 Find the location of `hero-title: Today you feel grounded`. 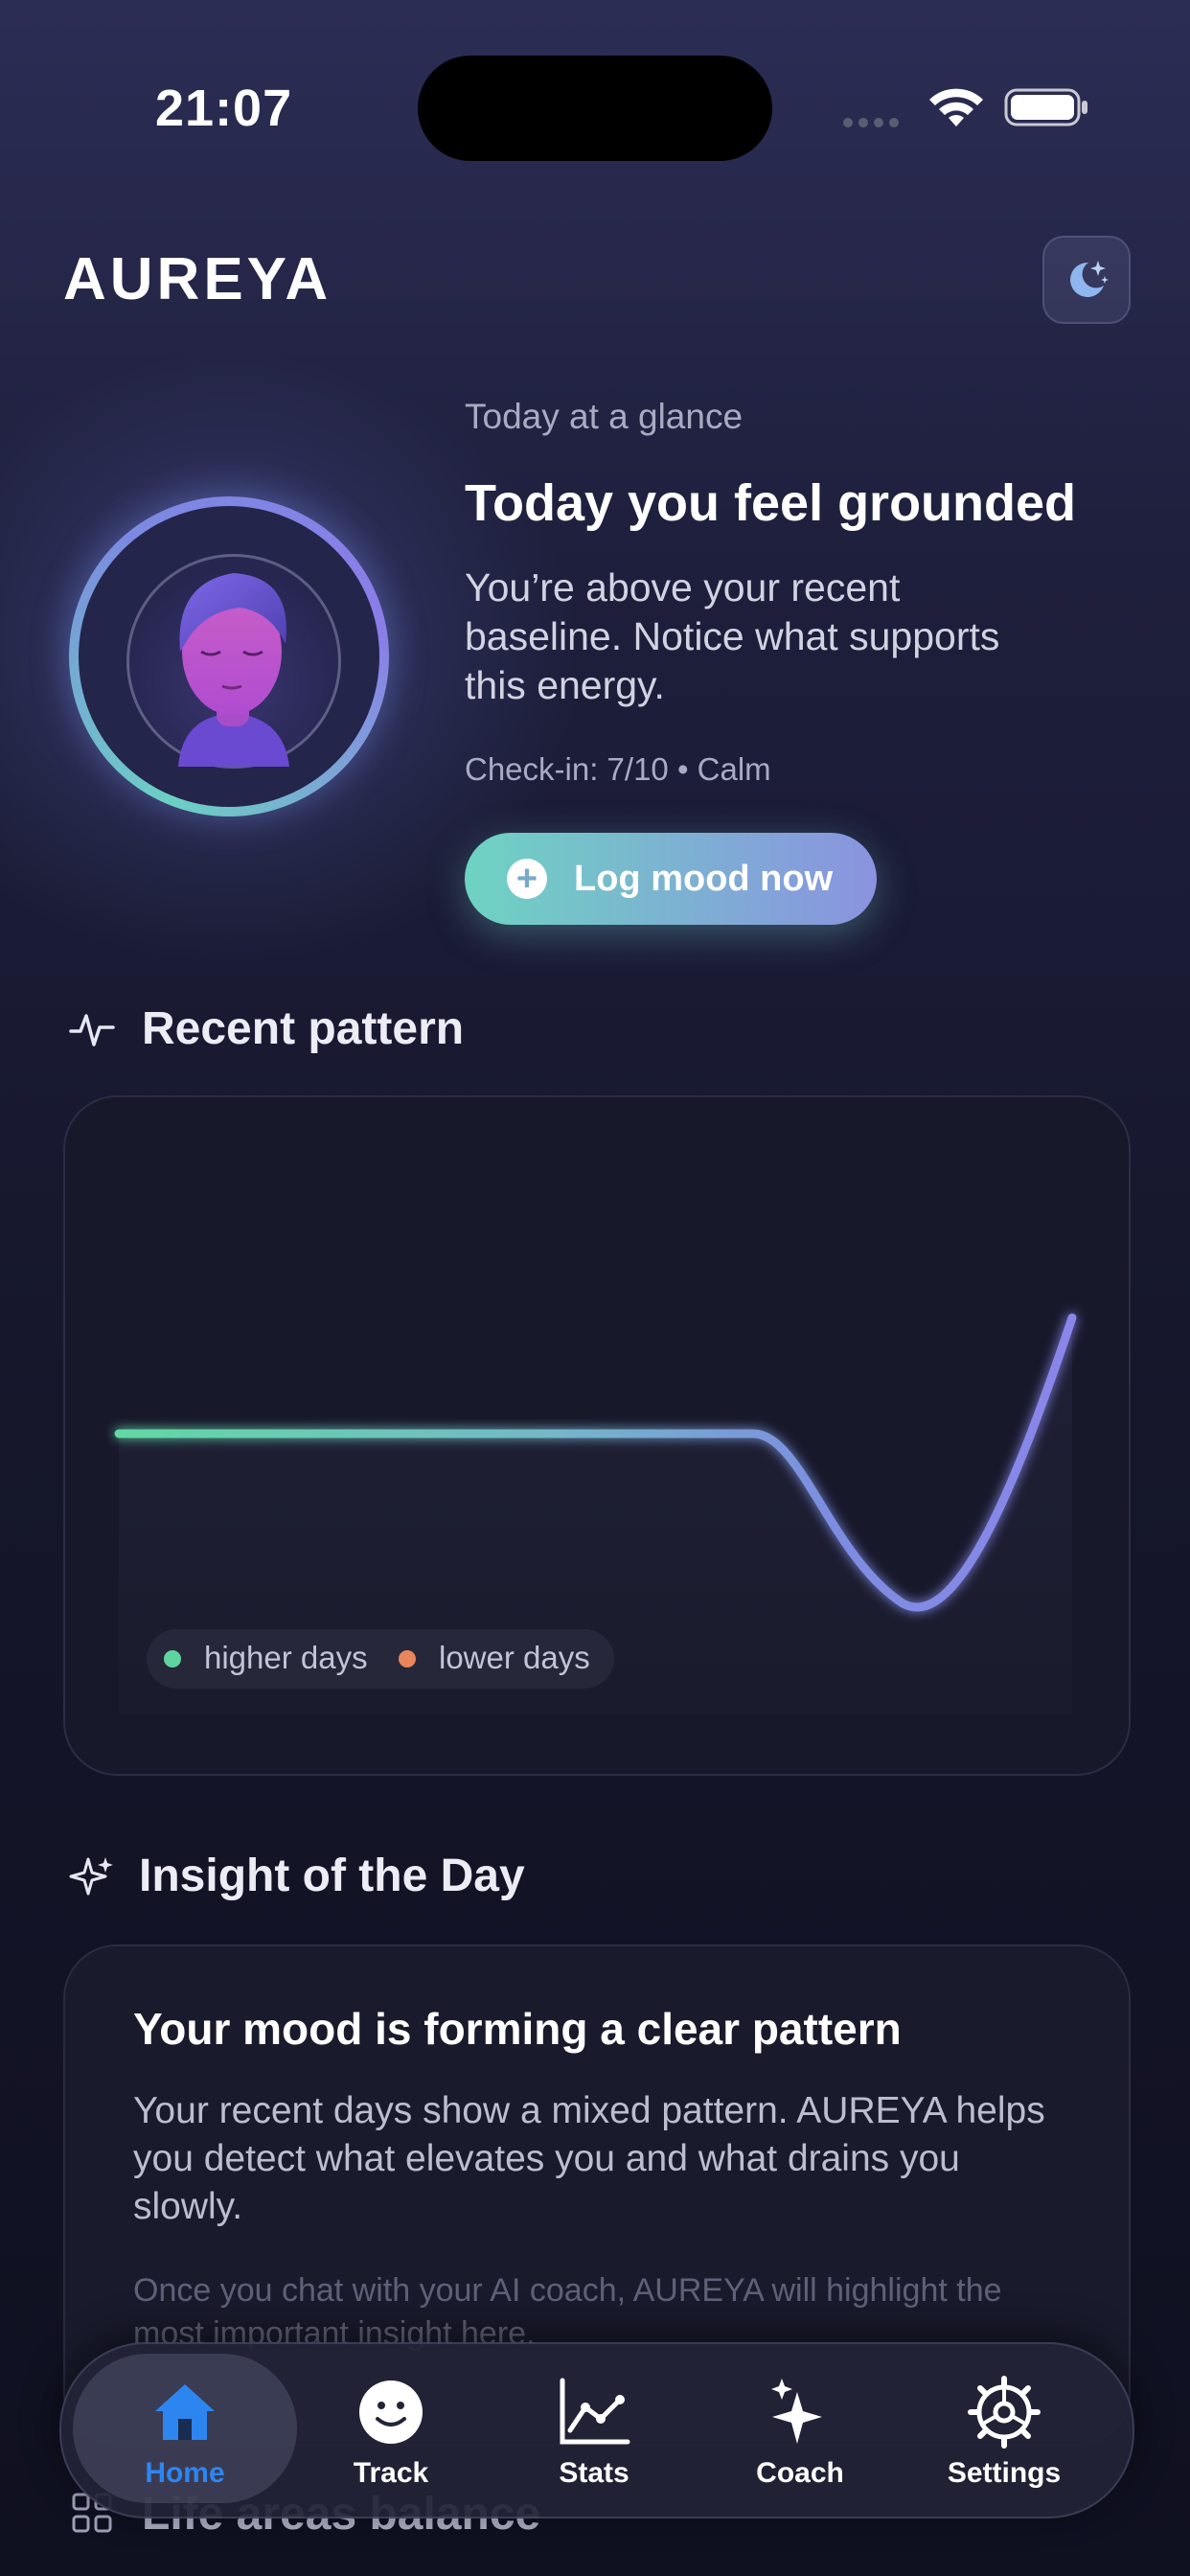

hero-title: Today you feel grounded is located at coordinates (771, 503).